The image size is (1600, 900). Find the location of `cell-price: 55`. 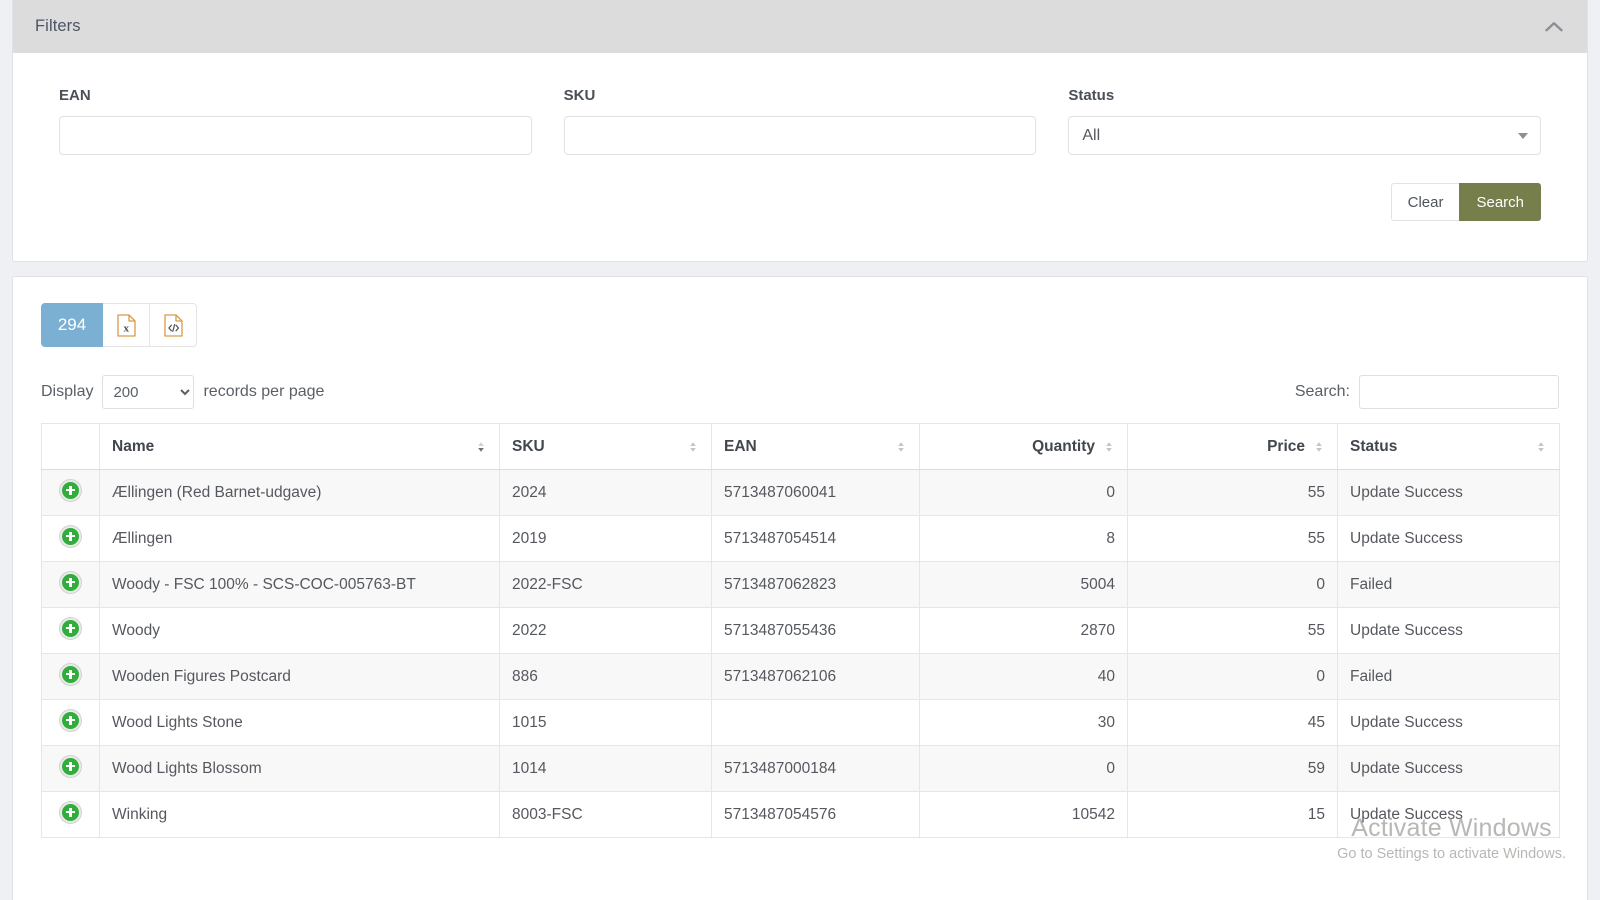

cell-price: 55 is located at coordinates (1232, 538).